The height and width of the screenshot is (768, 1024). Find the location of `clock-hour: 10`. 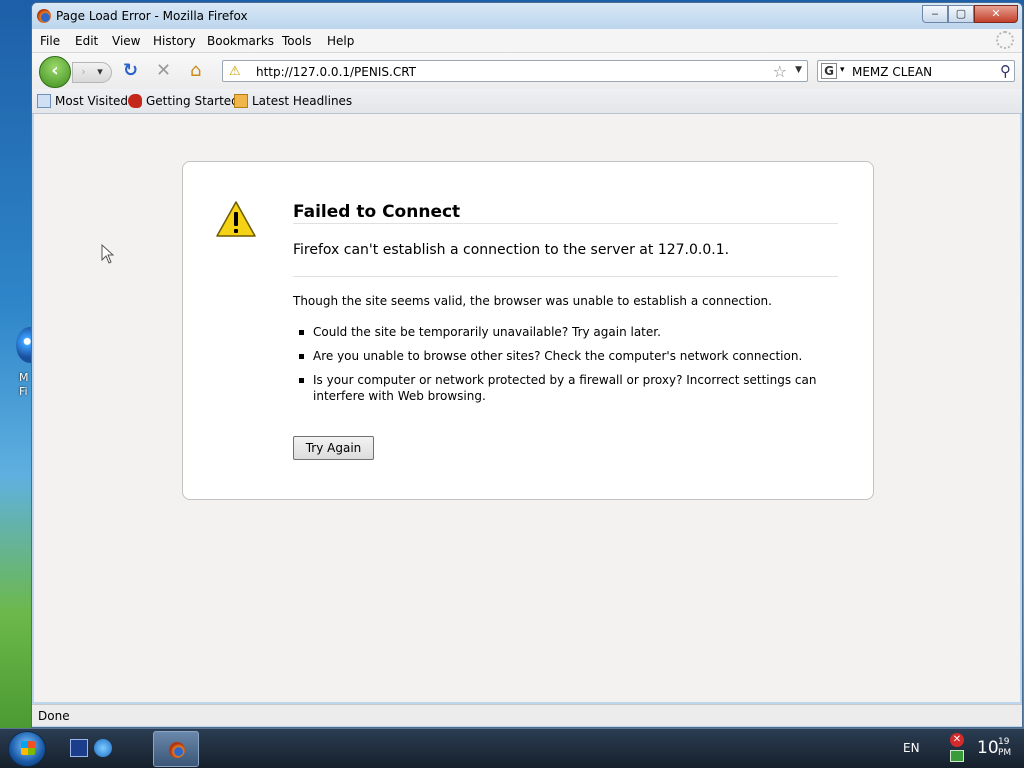

clock-hour: 10 is located at coordinates (988, 748).